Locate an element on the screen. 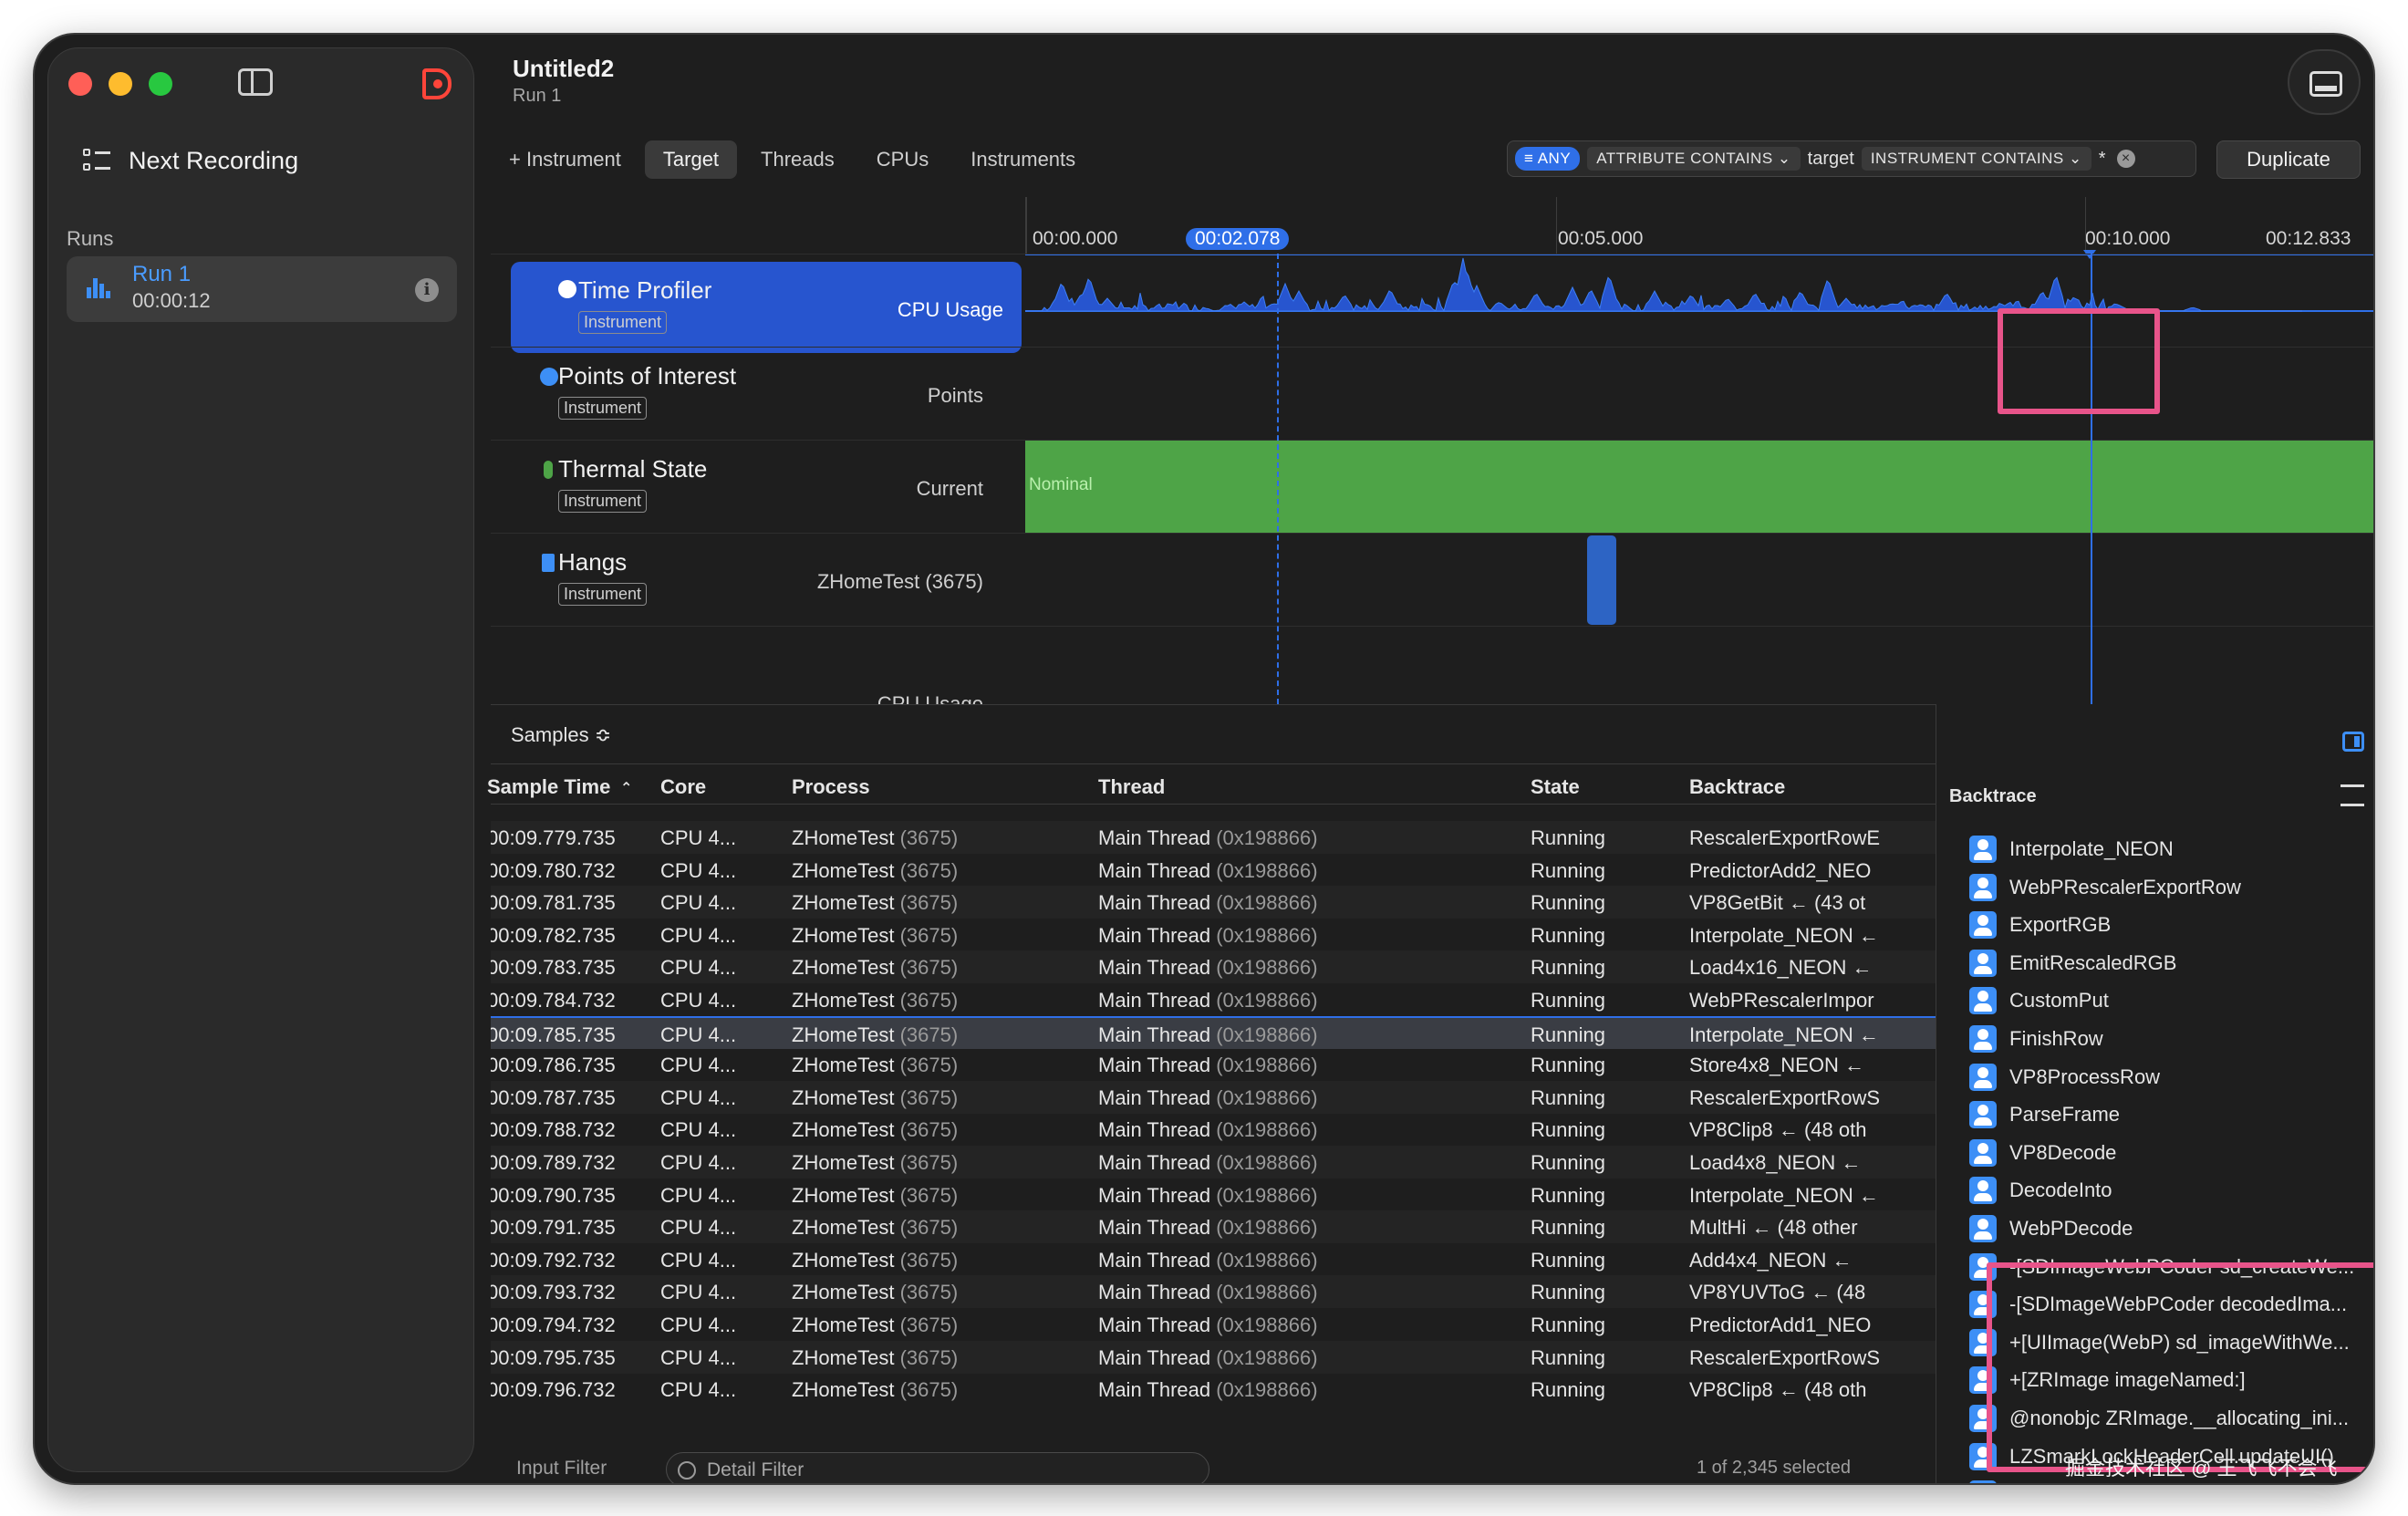 This screenshot has width=2408, height=1516. backtrace-frame: Interpolate_NEON is located at coordinates (2170, 850).